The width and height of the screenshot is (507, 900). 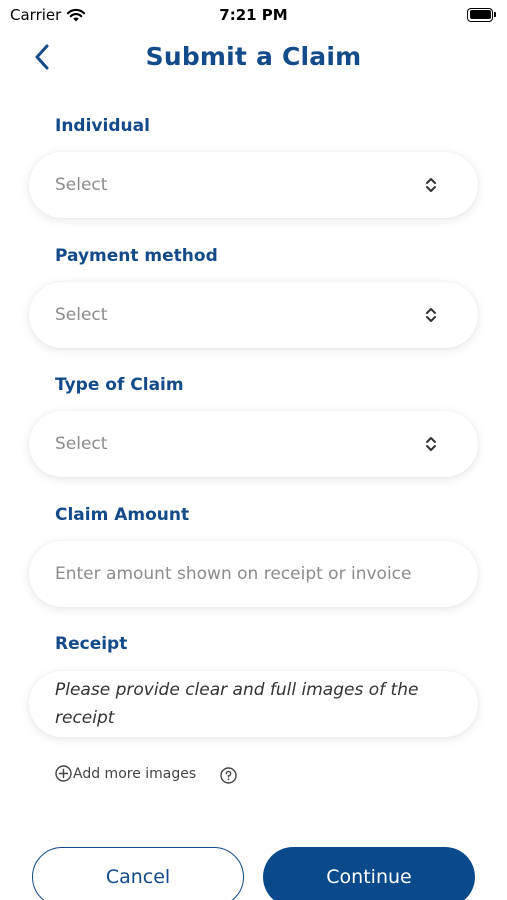 I want to click on individual-select: Select, so click(x=253, y=185).